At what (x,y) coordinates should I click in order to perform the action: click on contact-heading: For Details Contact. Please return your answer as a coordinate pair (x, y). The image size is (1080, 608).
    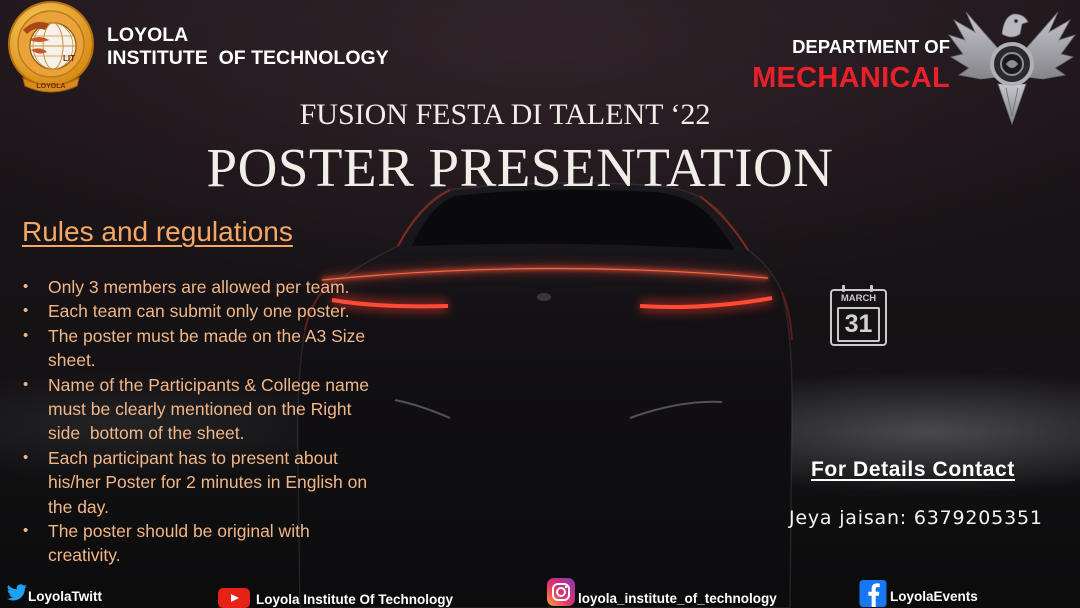
    Looking at the image, I should click on (913, 469).